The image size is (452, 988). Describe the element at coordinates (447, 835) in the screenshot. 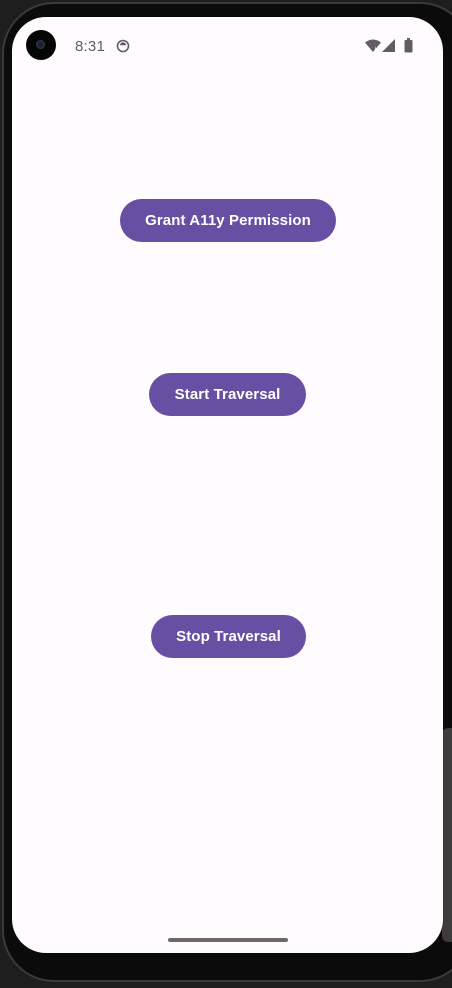

I see `side-button` at that location.